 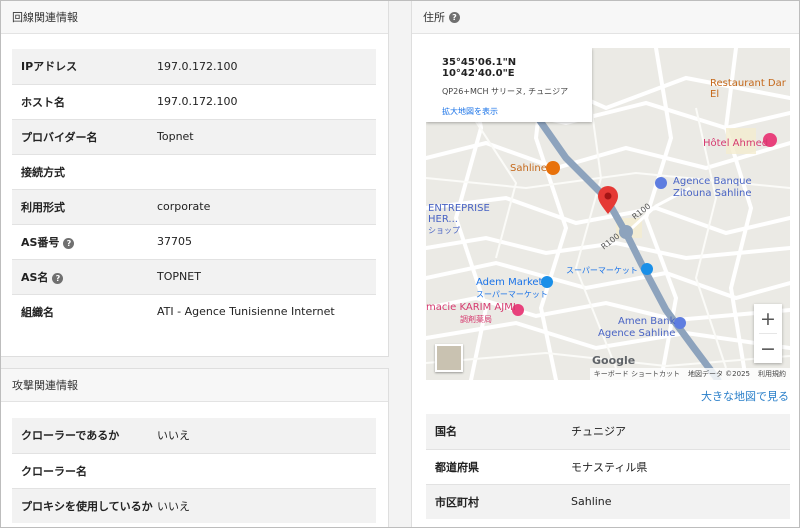 I want to click on map-label-bank1-line1: Agence Banque, so click(x=712, y=181).